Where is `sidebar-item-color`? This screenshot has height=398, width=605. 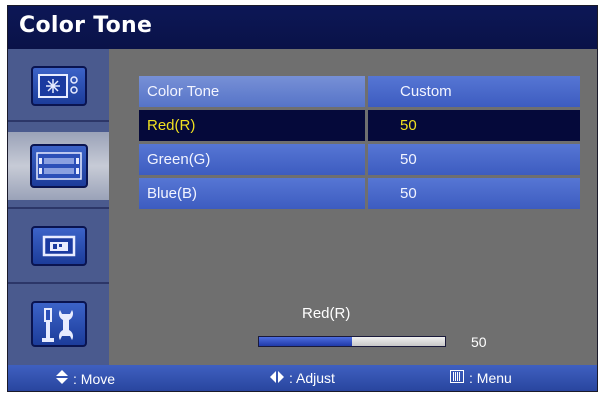
sidebar-item-color is located at coordinates (58, 166).